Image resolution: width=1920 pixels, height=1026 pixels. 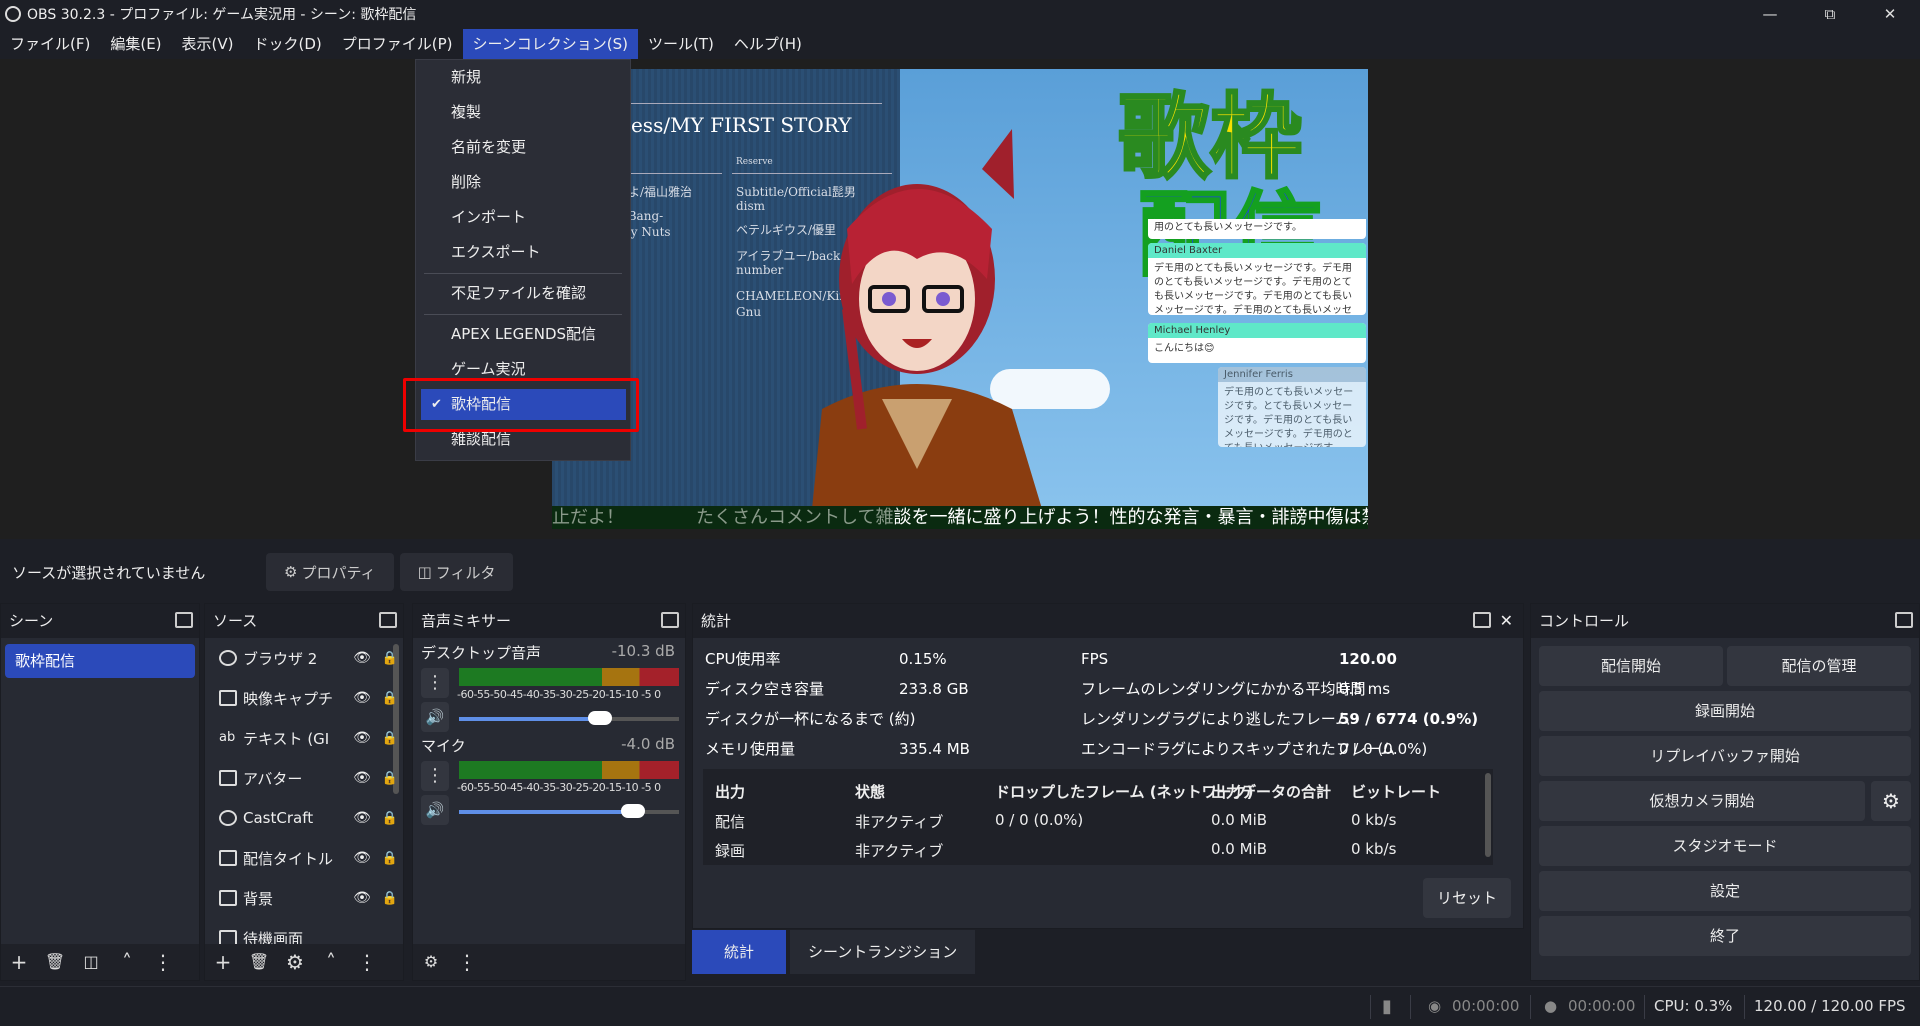 What do you see at coordinates (31, 621) in the screenshot?
I see `dock-title: シーン` at bounding box center [31, 621].